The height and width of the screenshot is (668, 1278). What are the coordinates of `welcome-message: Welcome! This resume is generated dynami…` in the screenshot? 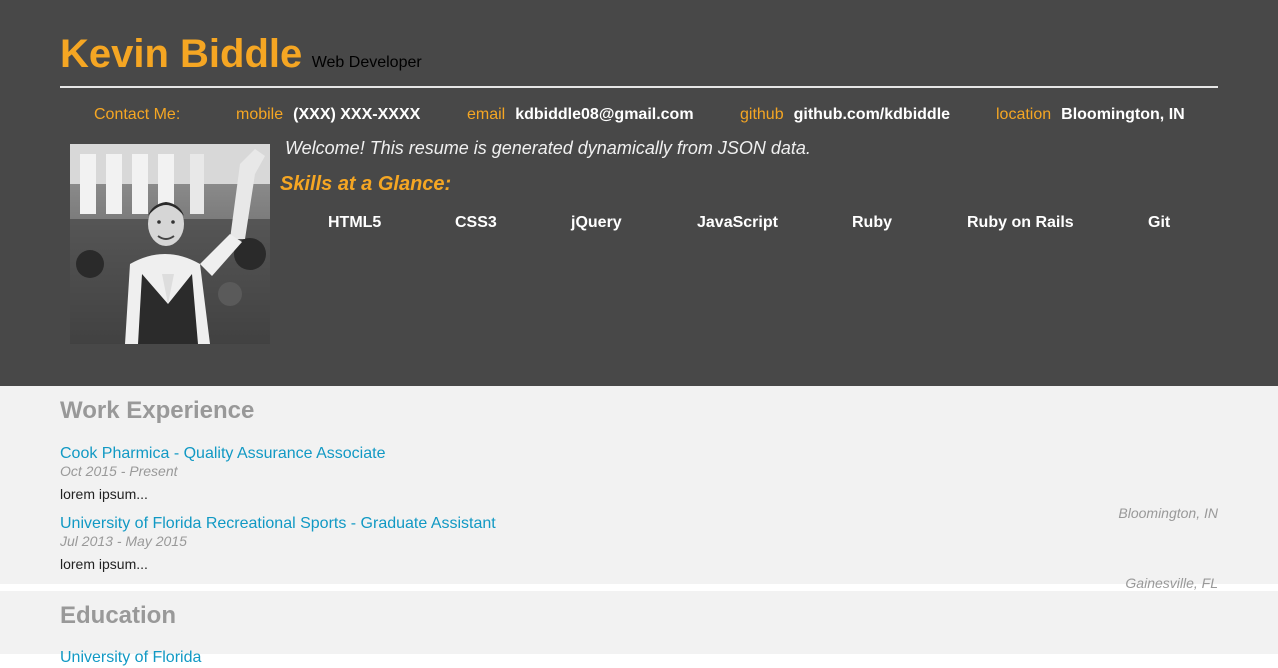 It's located at (548, 148).